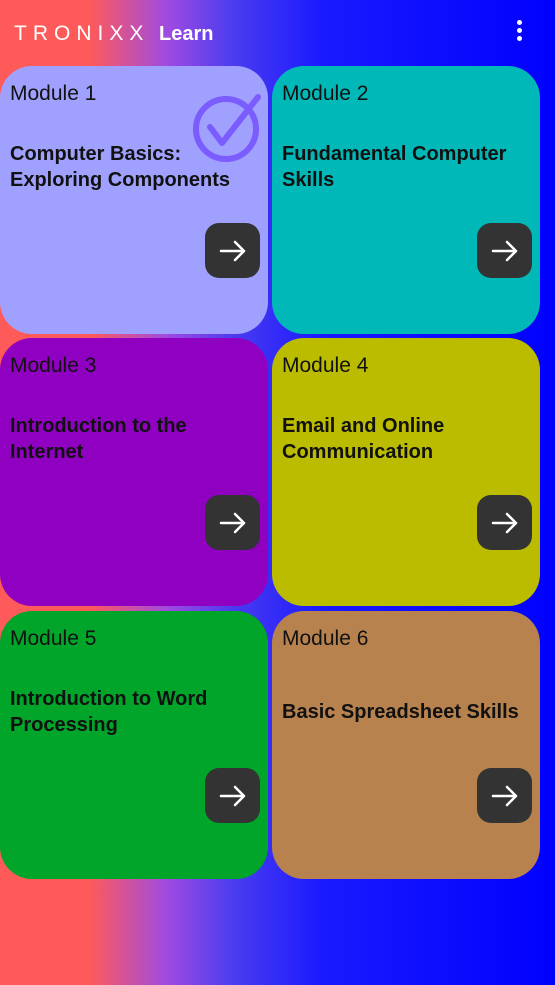 The height and width of the screenshot is (985, 555). What do you see at coordinates (519, 36) in the screenshot?
I see `more-vertical-icon` at bounding box center [519, 36].